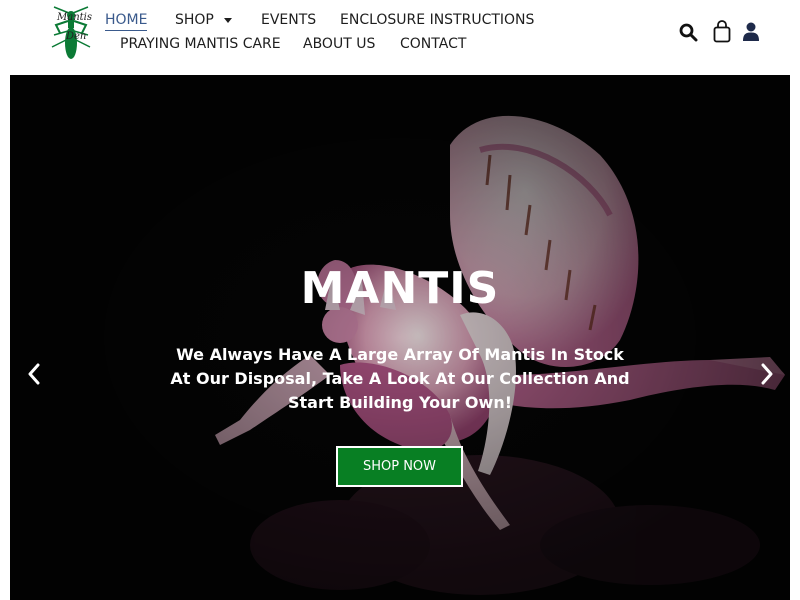 This screenshot has height=600, width=800. Describe the element at coordinates (34, 374) in the screenshot. I see `chevron-left-icon` at that location.